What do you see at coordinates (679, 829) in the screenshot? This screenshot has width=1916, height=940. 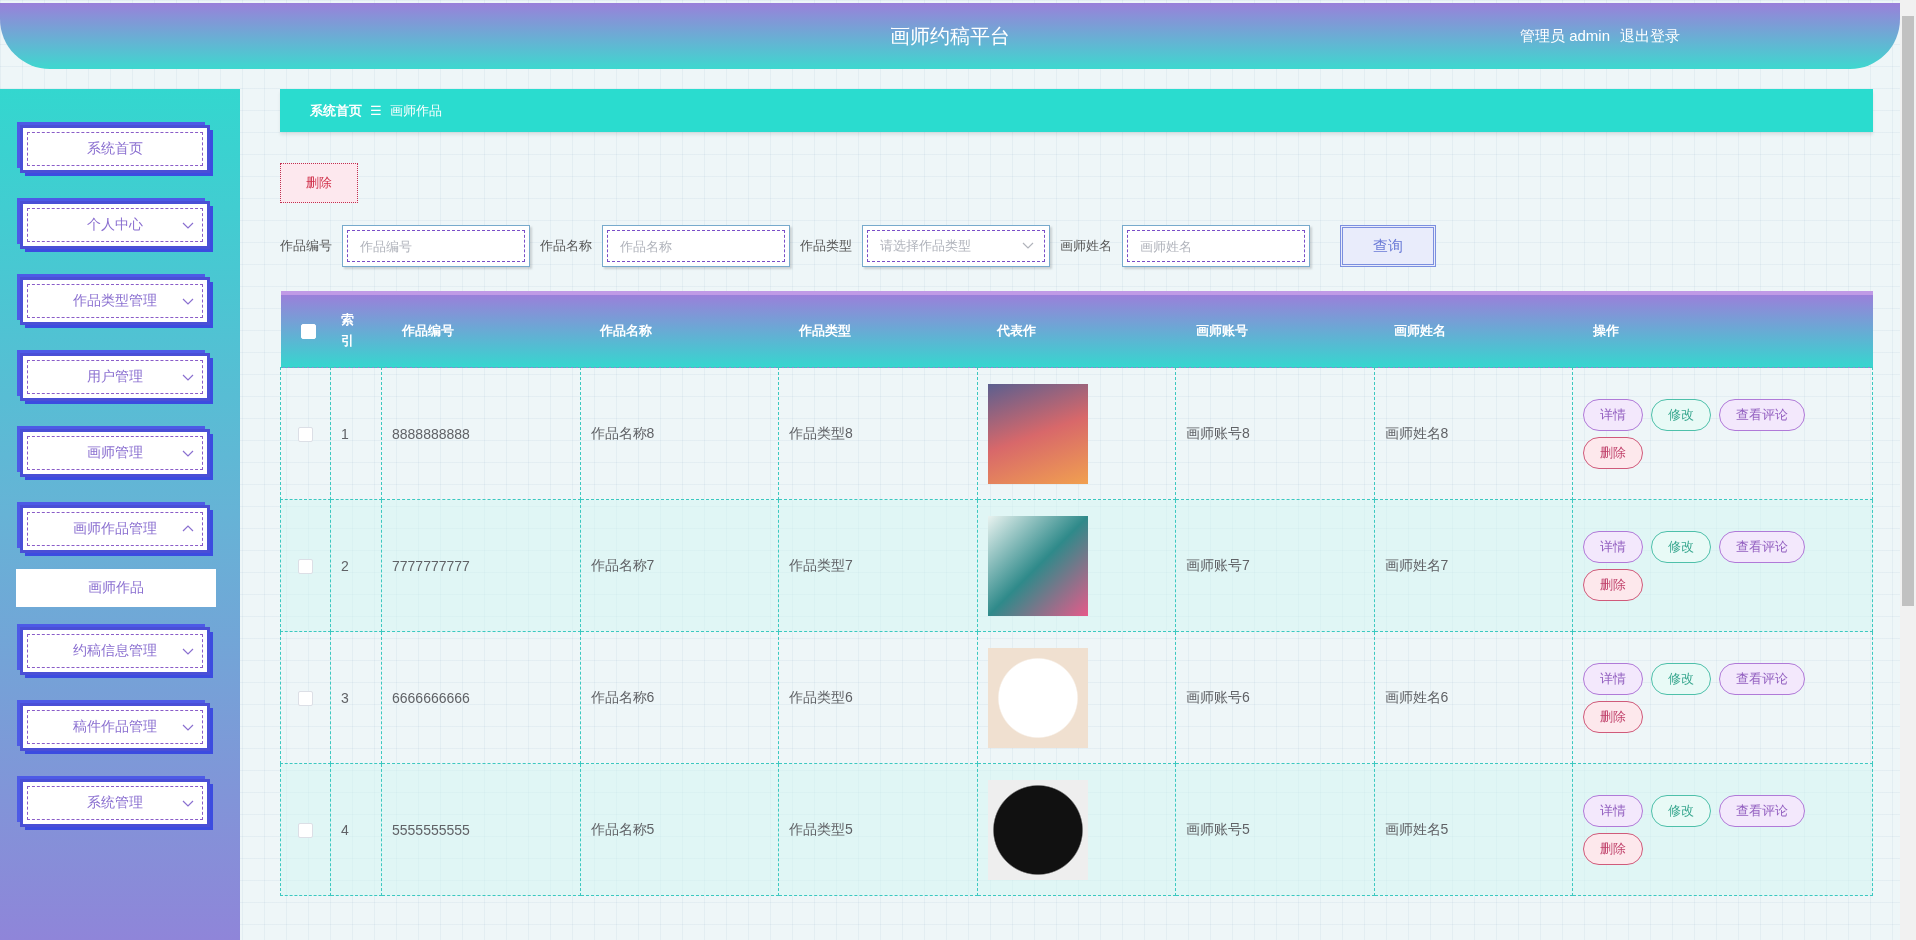 I see `table-cell: 作品名称5` at bounding box center [679, 829].